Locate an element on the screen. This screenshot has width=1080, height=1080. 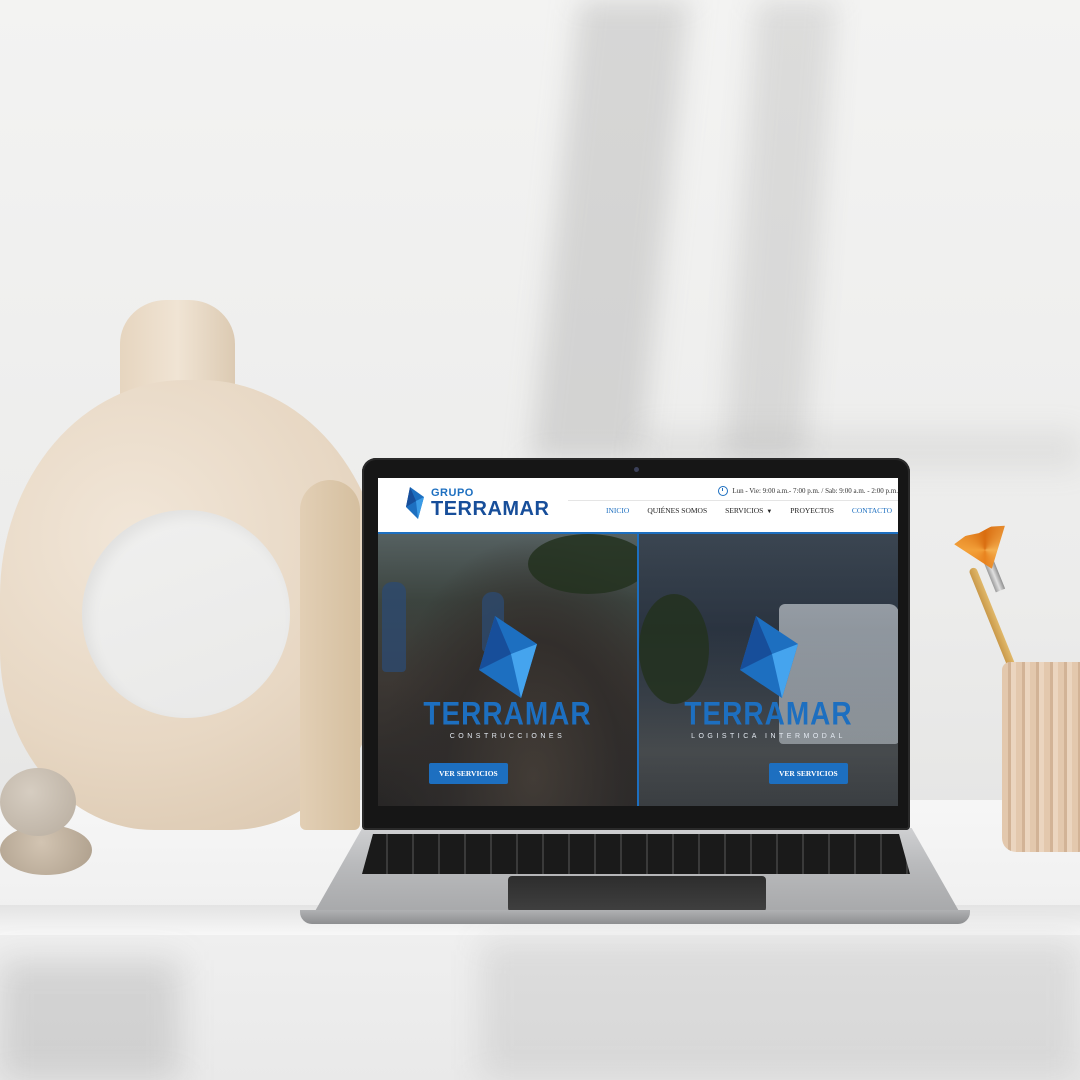
logo-big-text: TERRAMAR is located at coordinates (490, 508).